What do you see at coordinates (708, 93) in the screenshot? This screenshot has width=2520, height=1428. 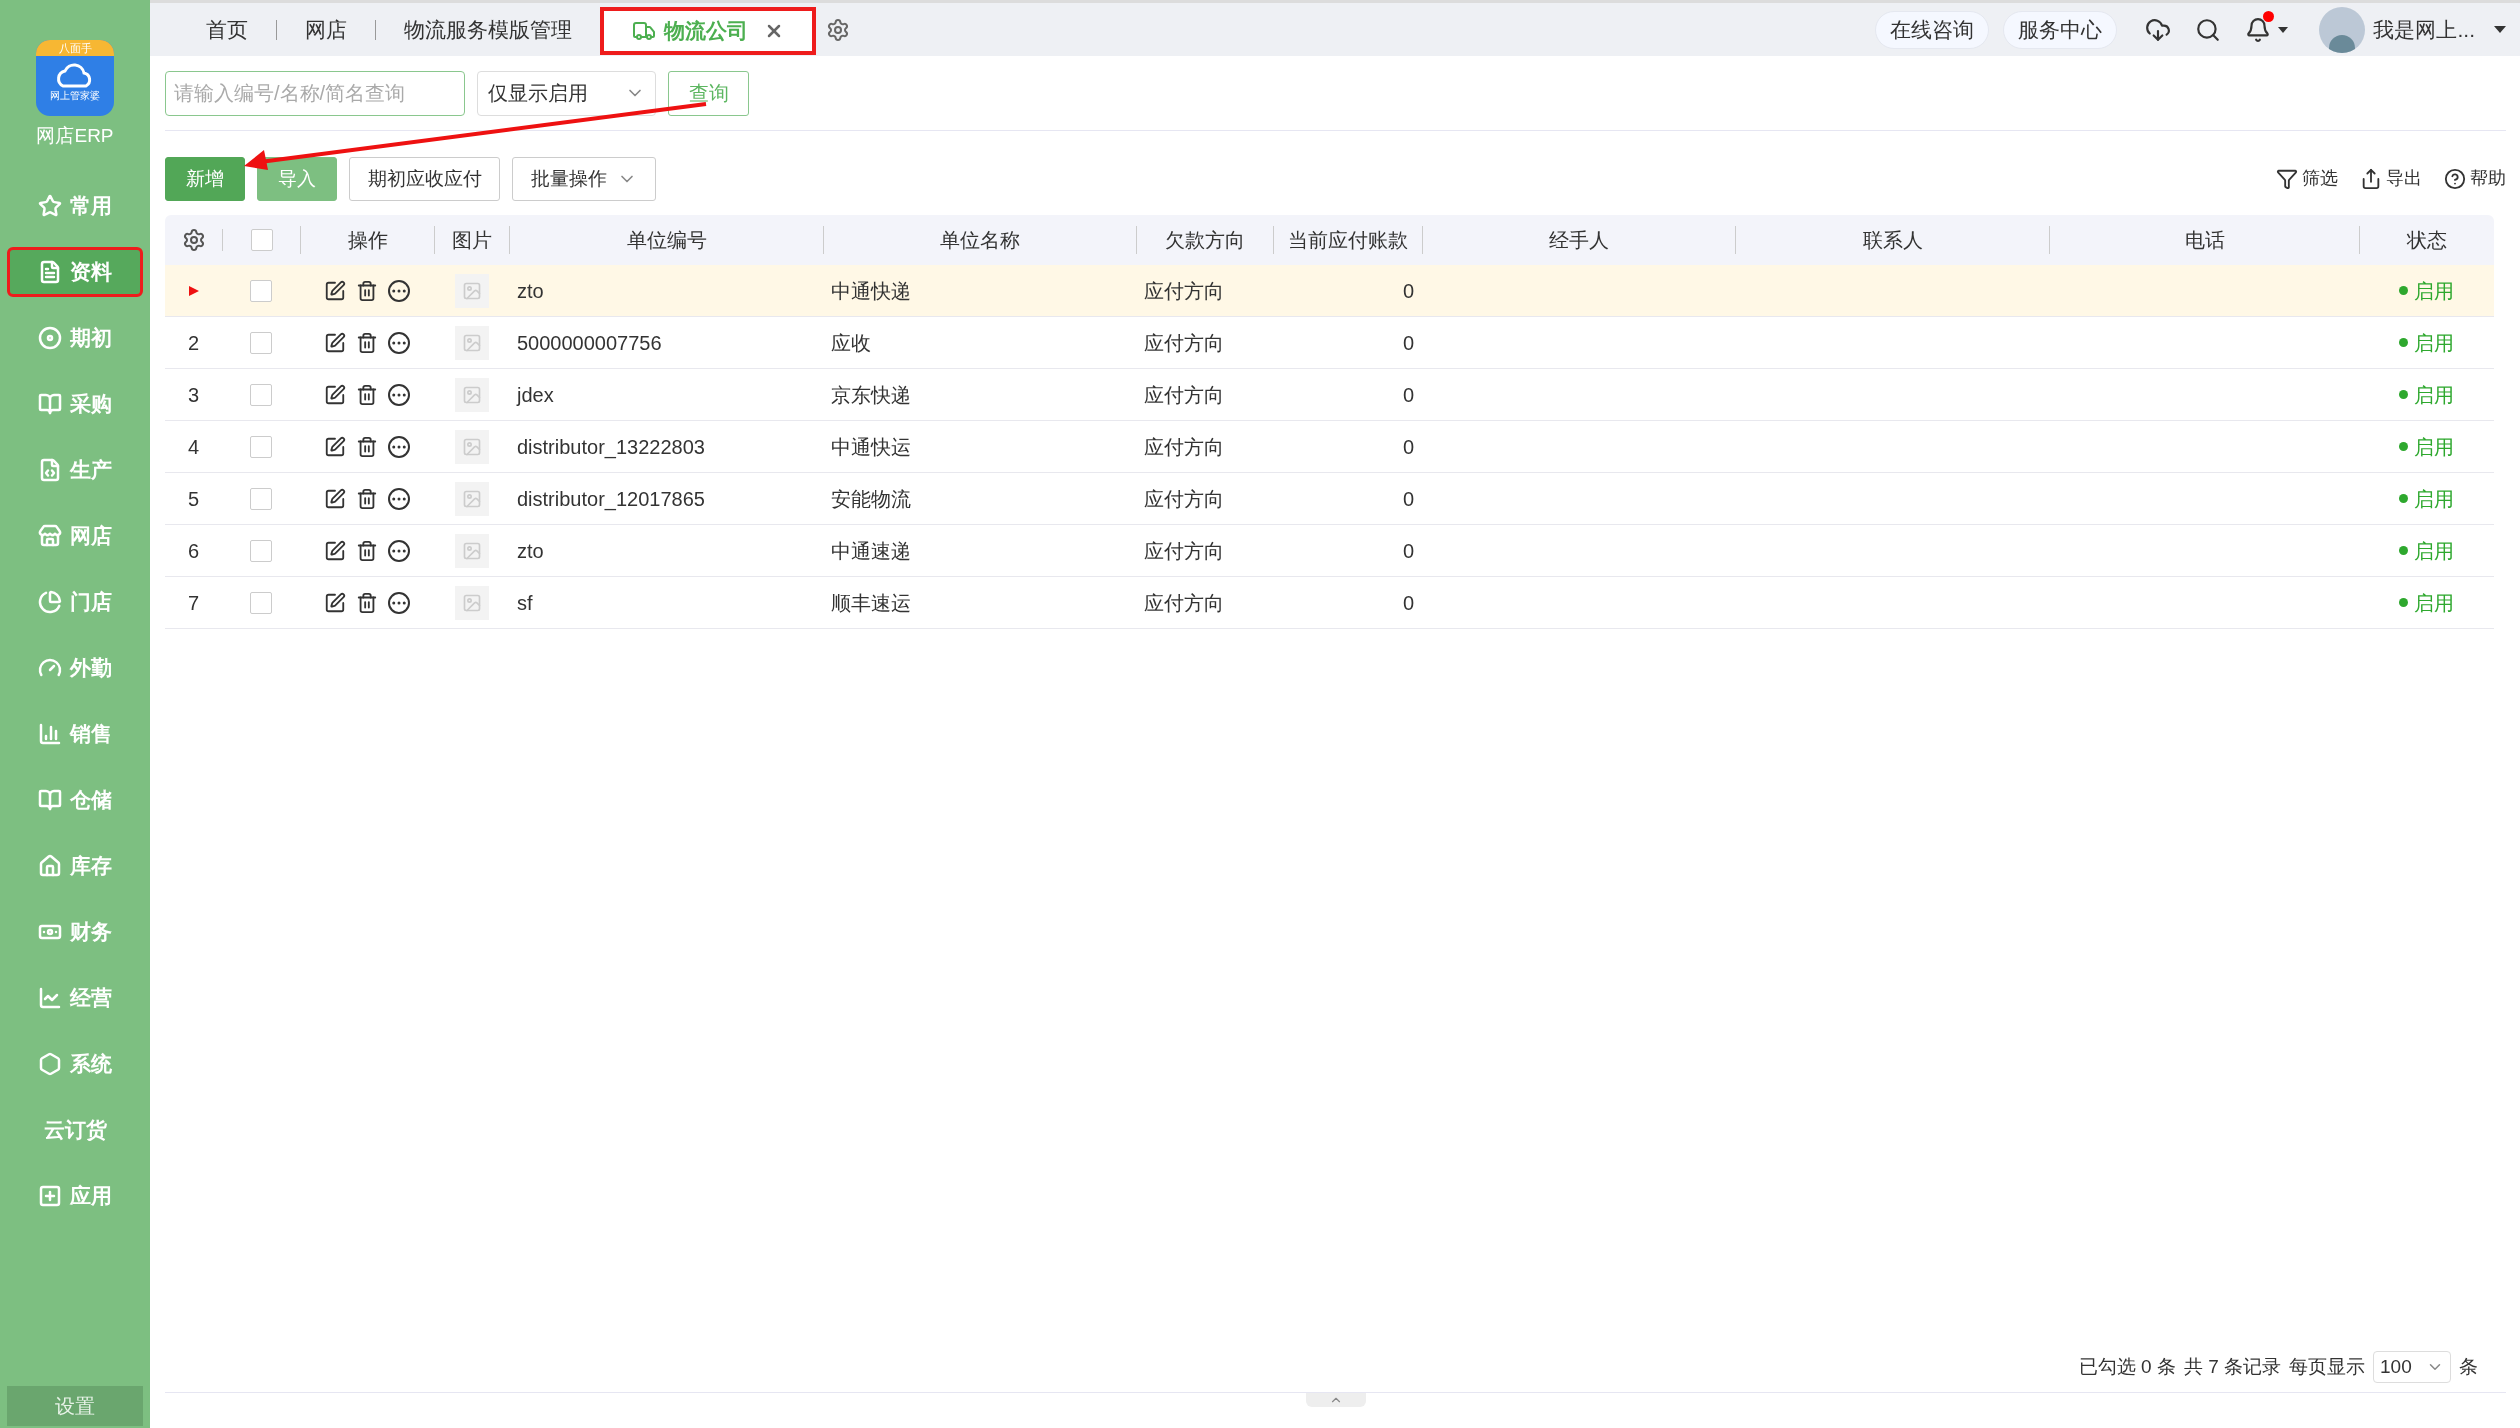 I see `query-button: 查询` at bounding box center [708, 93].